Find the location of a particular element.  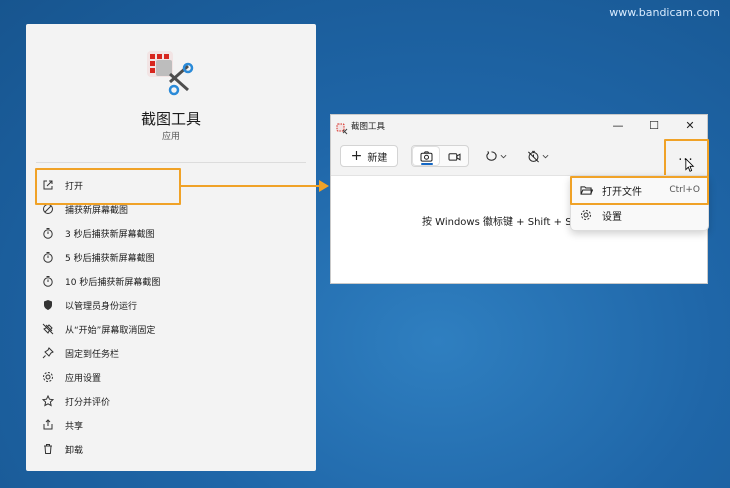

menu-item-label: 打分并评价 is located at coordinates (88, 402).